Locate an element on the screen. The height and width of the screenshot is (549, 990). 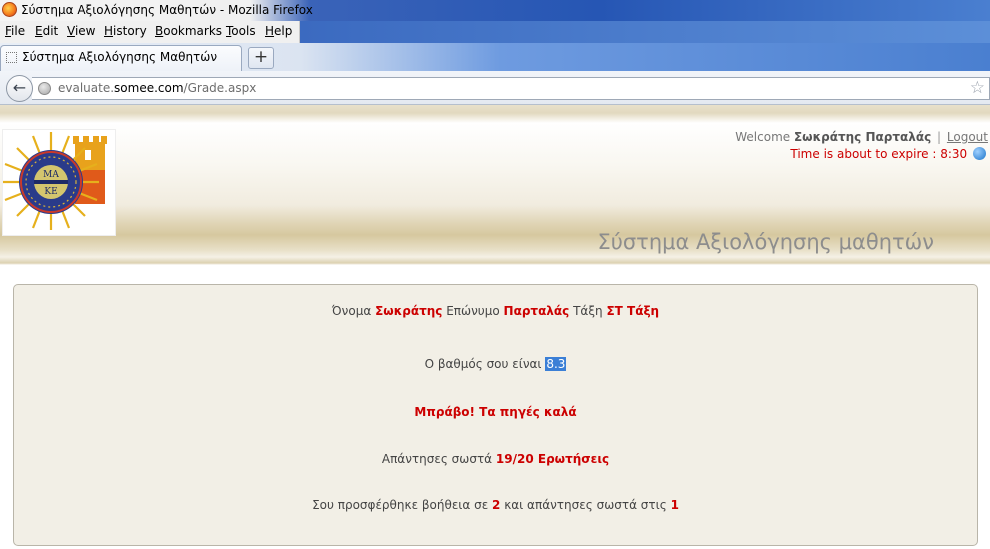
grade-label: Ο βαθμός σου είναι is located at coordinates (483, 364).